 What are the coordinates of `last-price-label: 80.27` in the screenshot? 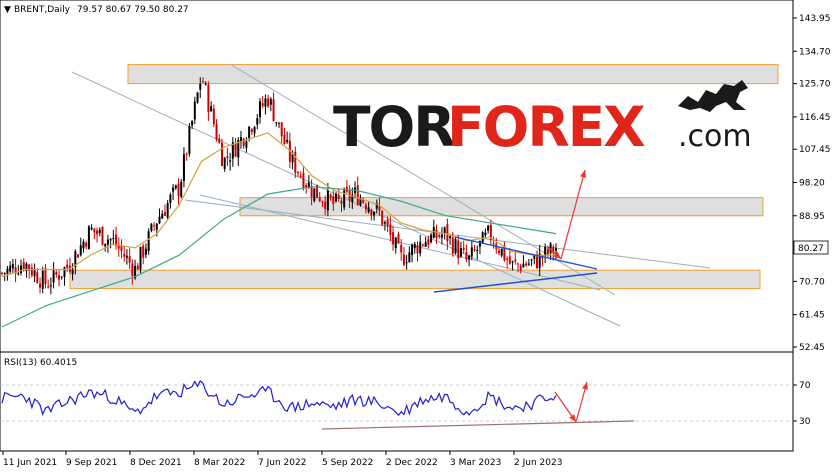 It's located at (811, 249).